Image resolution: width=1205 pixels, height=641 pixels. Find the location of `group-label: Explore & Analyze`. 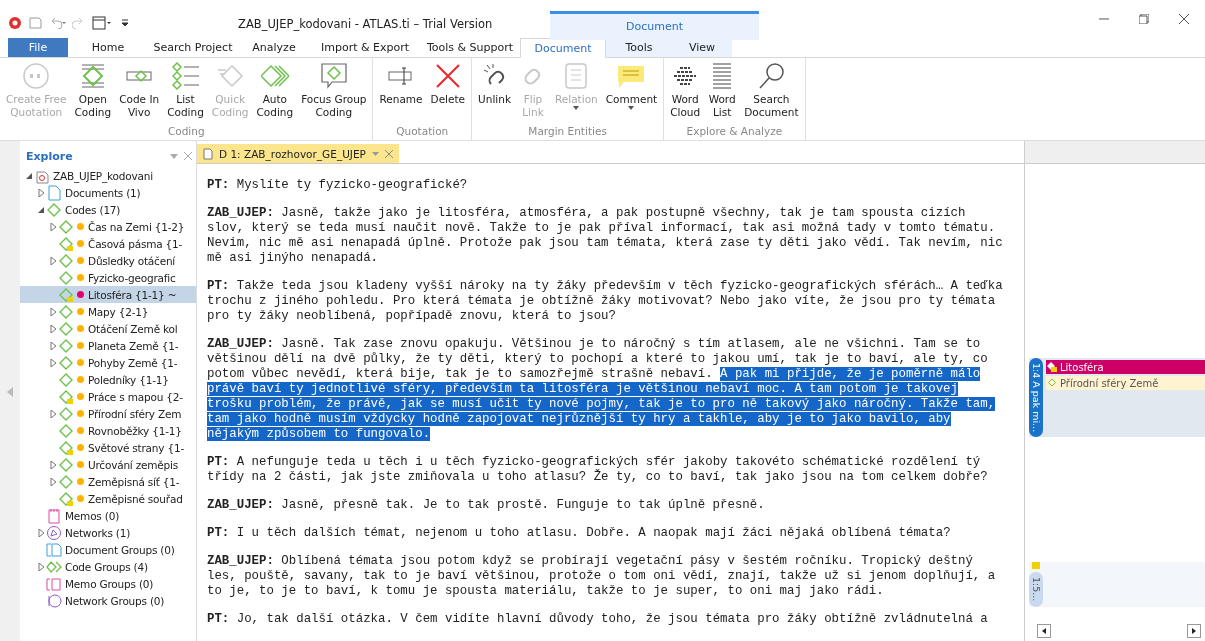

group-label: Explore & Analyze is located at coordinates (734, 132).